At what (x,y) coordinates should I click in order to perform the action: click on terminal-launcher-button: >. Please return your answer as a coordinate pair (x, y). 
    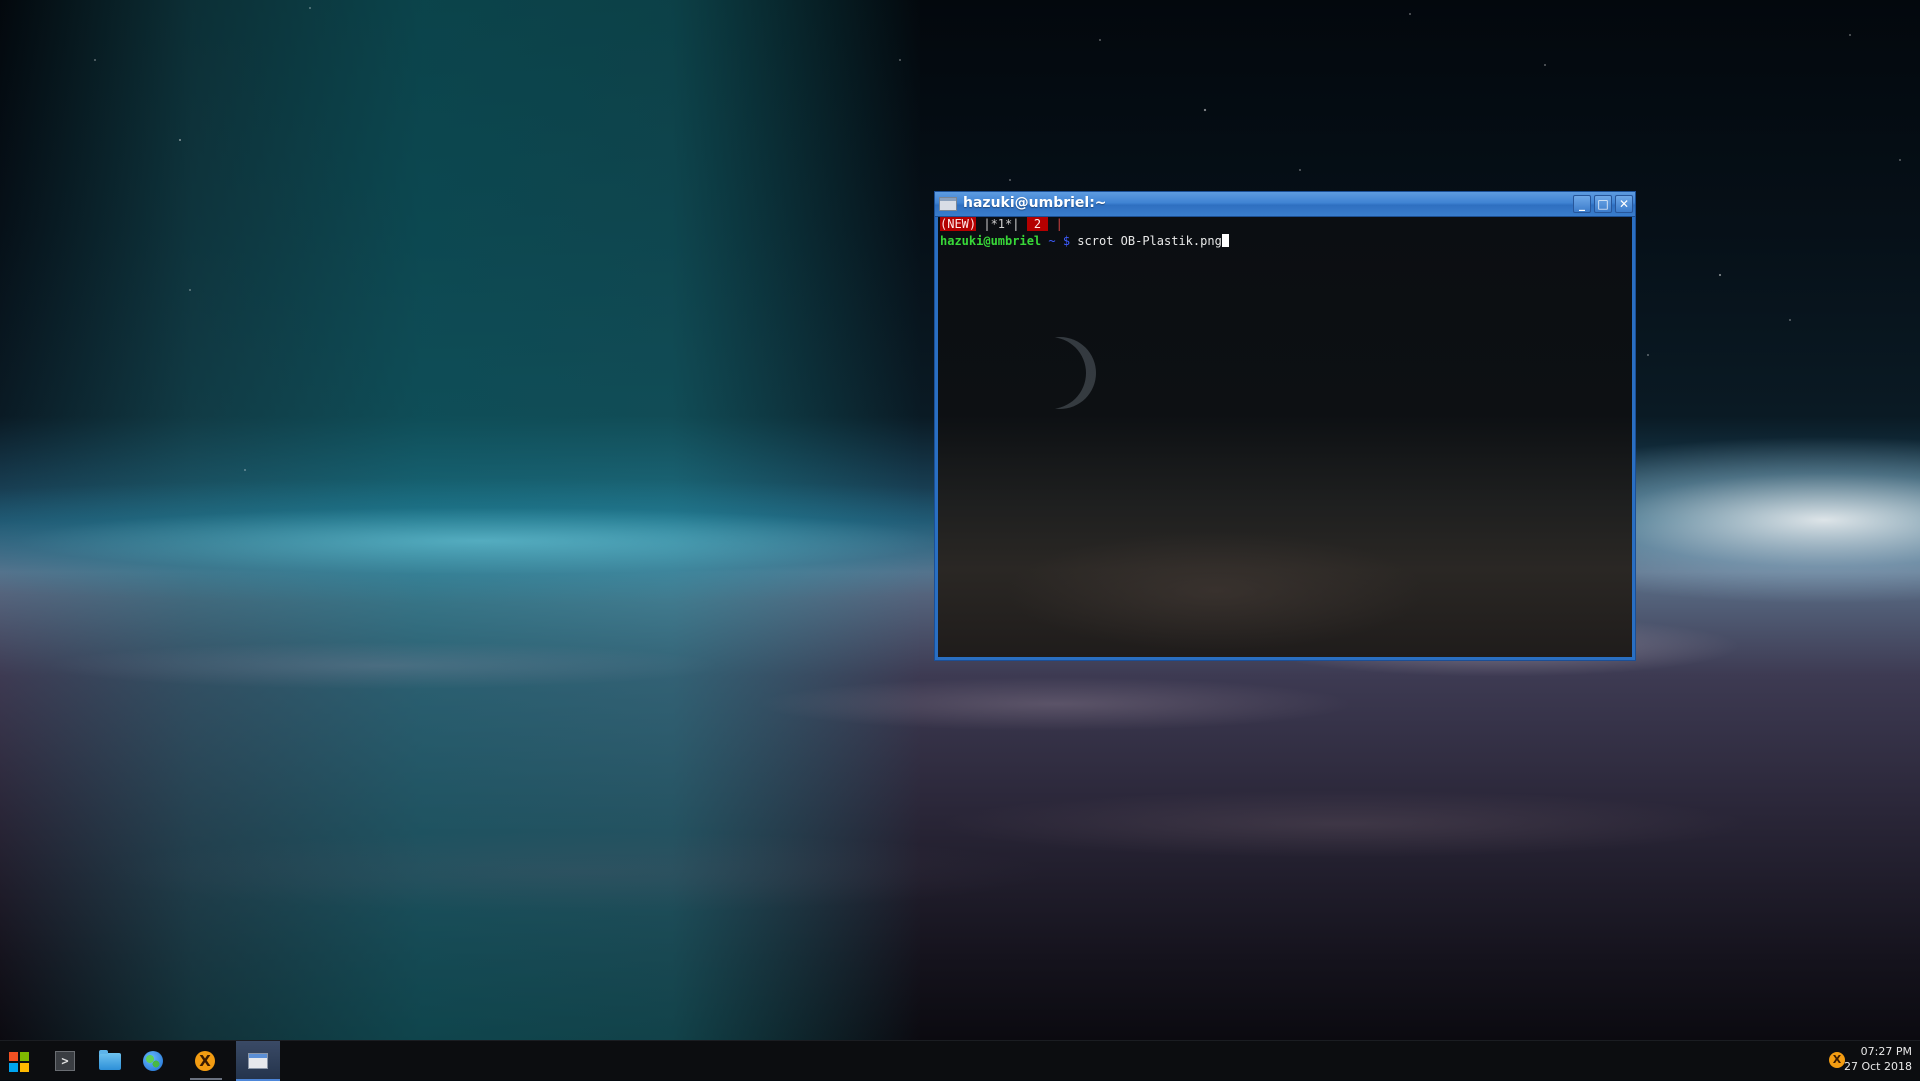
    Looking at the image, I should click on (66, 1061).